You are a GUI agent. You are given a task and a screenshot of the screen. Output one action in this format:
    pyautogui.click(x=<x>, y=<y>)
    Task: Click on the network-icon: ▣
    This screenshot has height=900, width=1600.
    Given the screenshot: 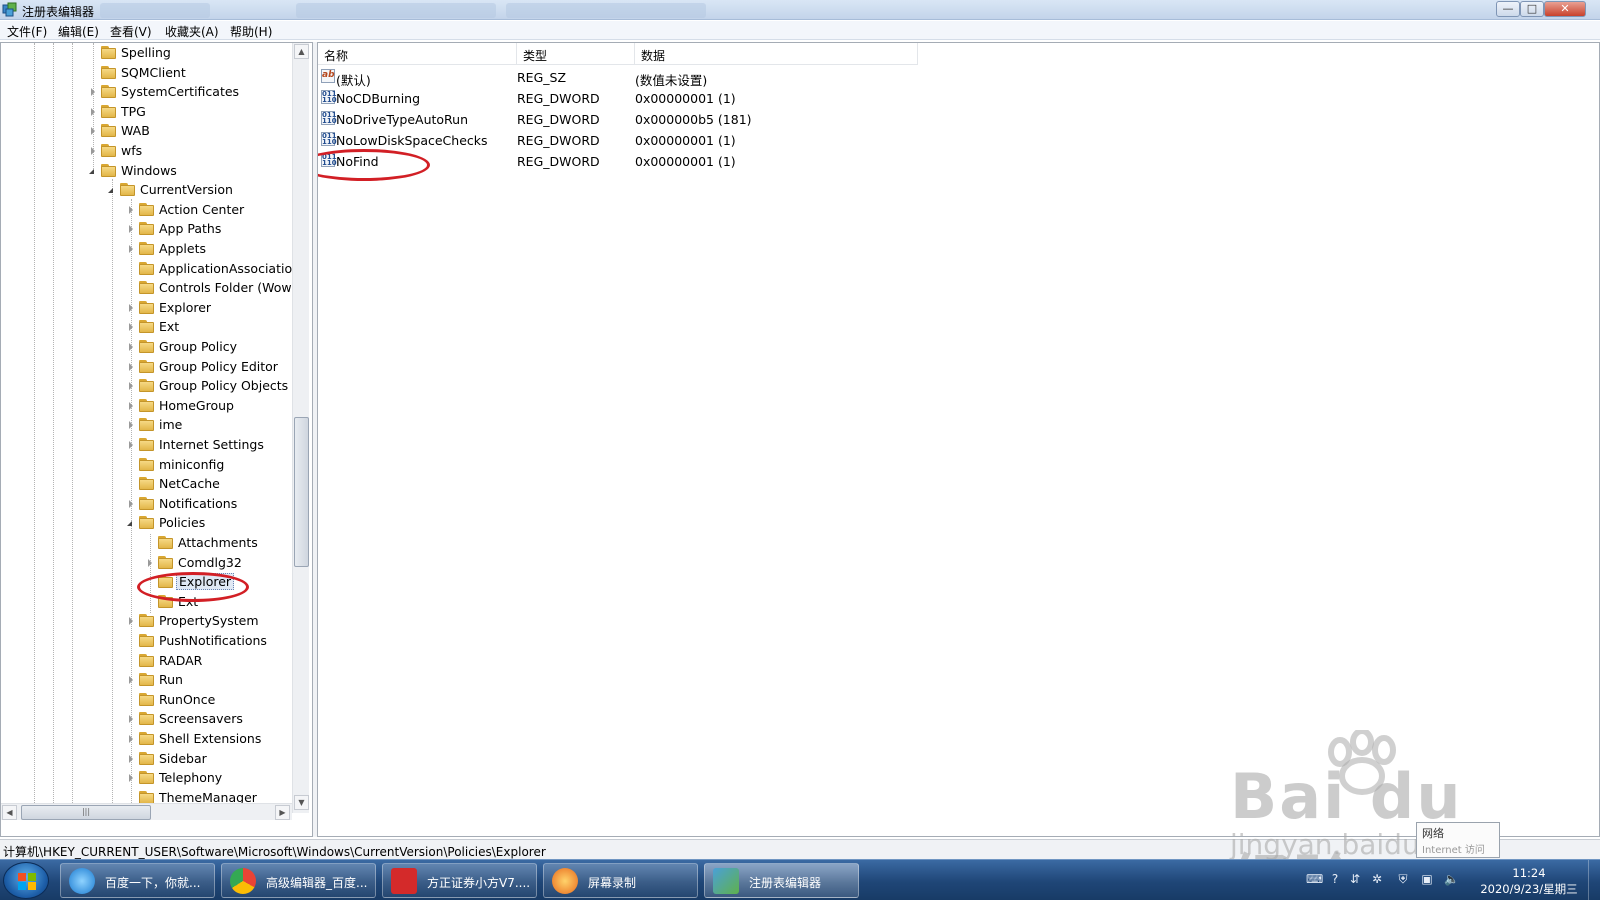 What is the action you would take?
    pyautogui.click(x=1427, y=879)
    